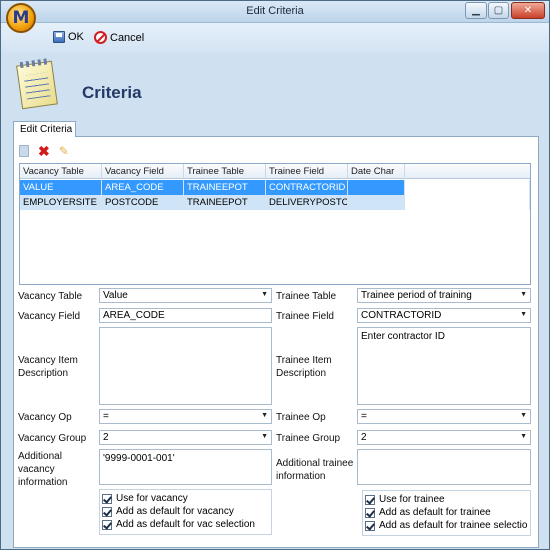 Image resolution: width=550 pixels, height=550 pixels. I want to click on trainee-field-select: CONTRACTORID, so click(444, 315).